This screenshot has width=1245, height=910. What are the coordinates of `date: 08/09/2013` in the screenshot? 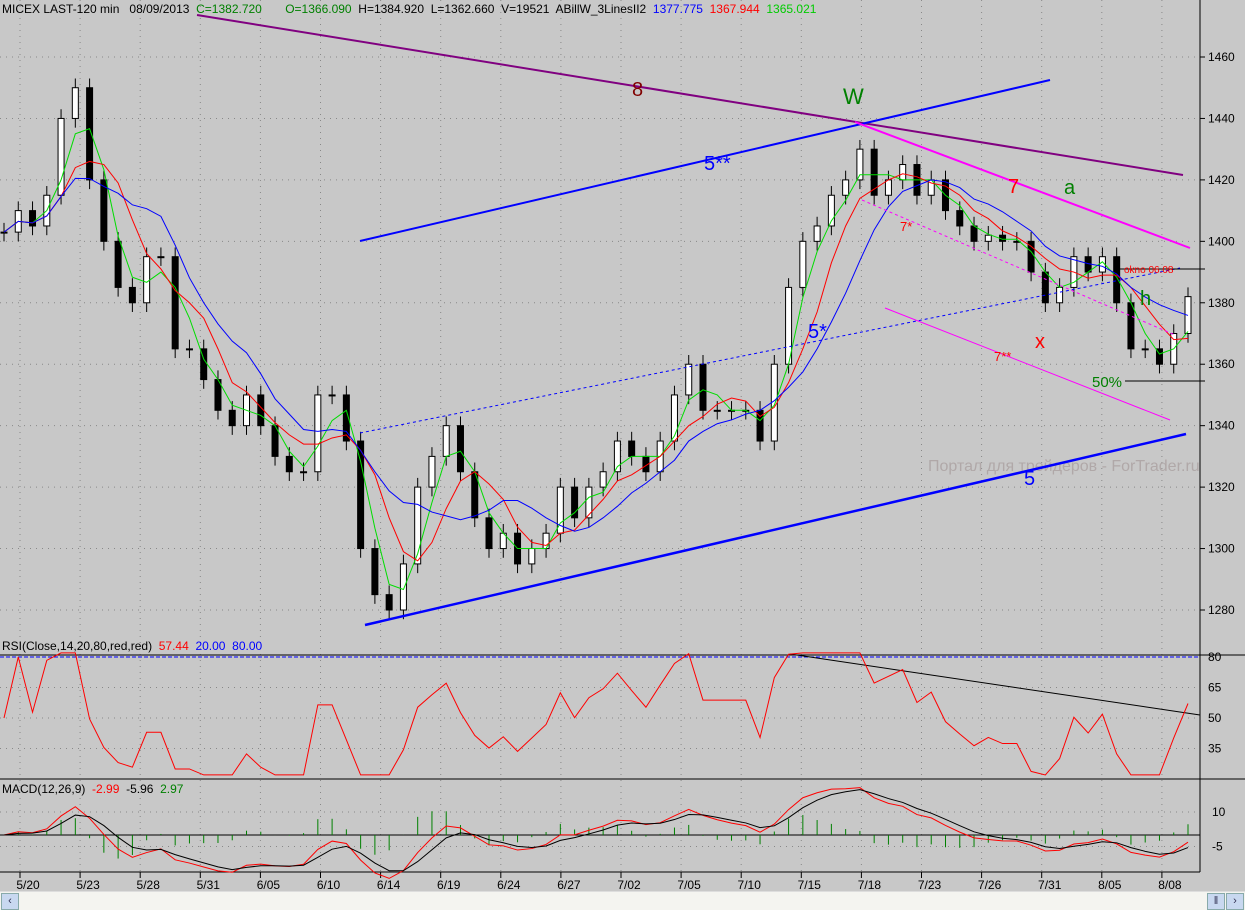 It's located at (159, 9).